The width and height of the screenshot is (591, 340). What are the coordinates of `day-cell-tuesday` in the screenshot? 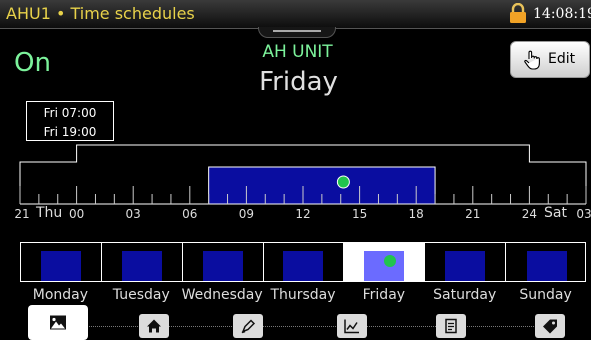 It's located at (142, 262).